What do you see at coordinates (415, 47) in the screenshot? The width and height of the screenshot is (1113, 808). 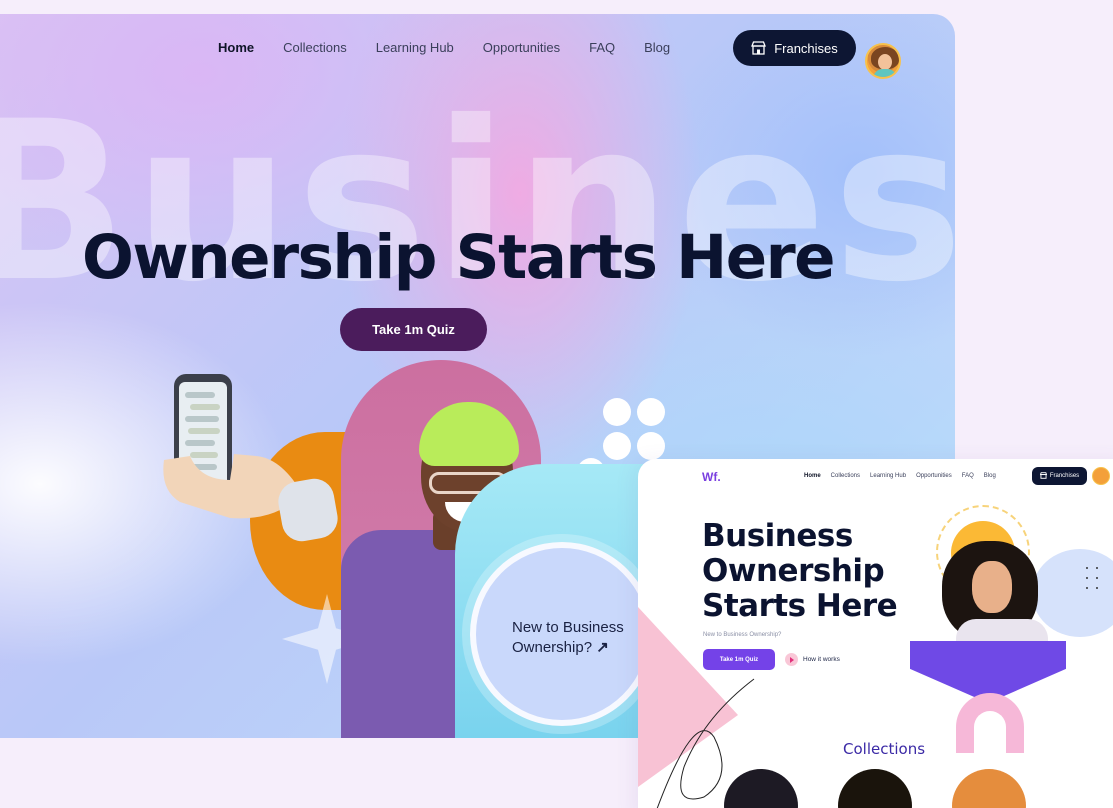 I see `nav-link-learning-hub: Learning Hub` at bounding box center [415, 47].